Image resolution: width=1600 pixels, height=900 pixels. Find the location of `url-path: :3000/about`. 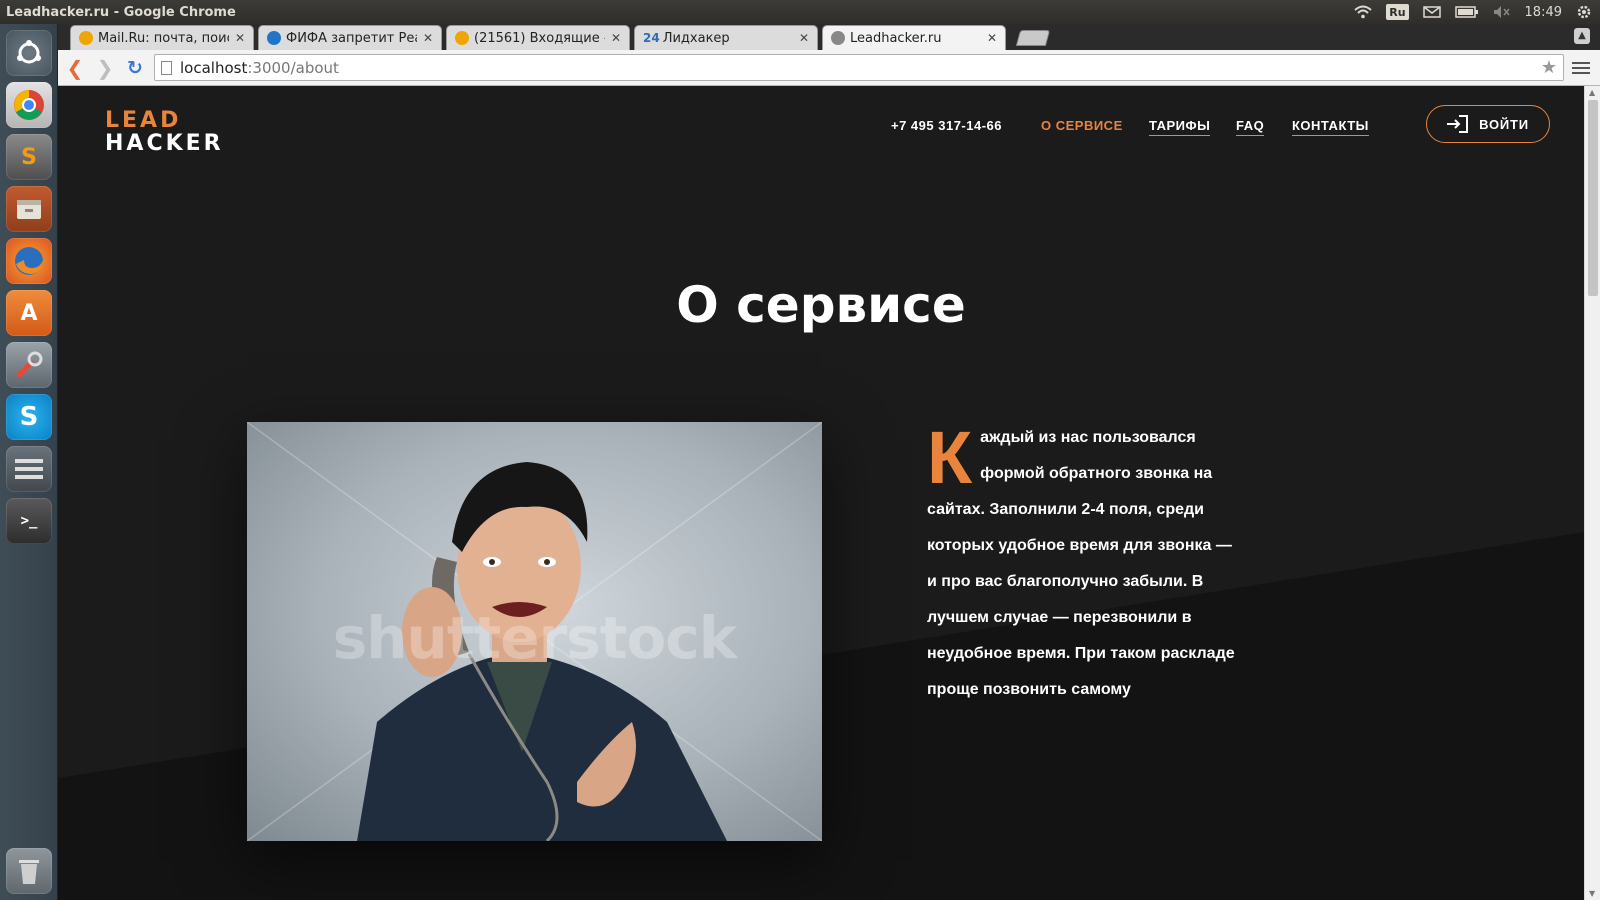

url-path: :3000/about is located at coordinates (293, 67).